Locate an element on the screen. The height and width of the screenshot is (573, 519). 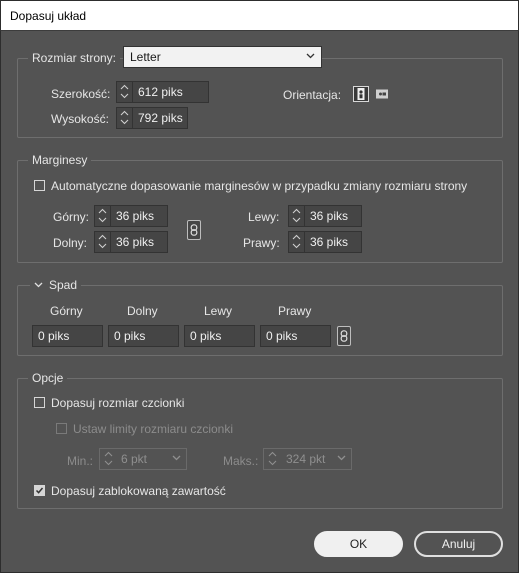
bleed-header: Spad is located at coordinates (56, 285).